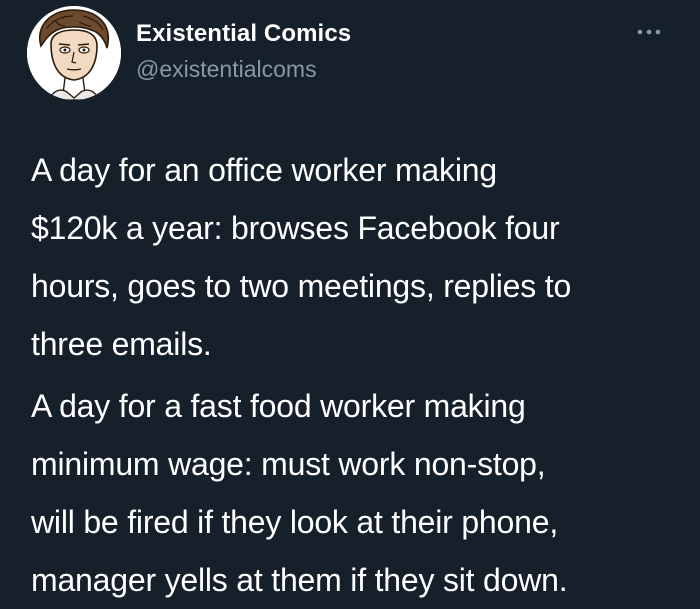 This screenshot has width=700, height=609. I want to click on more-options-button, so click(649, 32).